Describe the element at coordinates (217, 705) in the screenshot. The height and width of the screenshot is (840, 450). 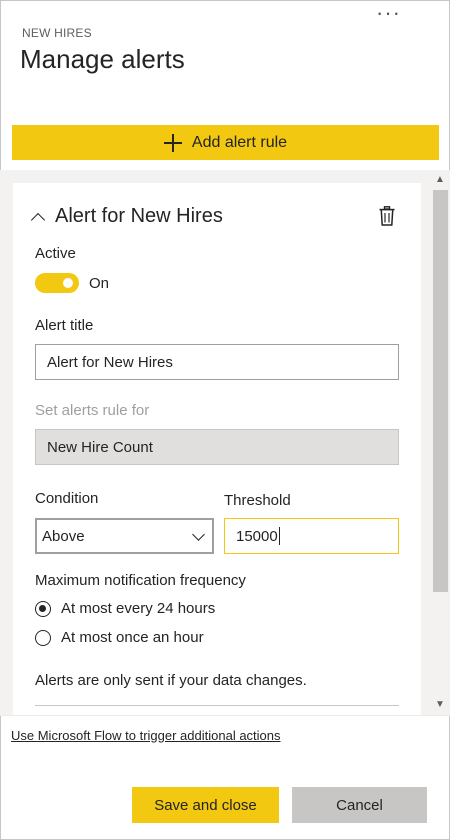
I see `card-divider` at that location.